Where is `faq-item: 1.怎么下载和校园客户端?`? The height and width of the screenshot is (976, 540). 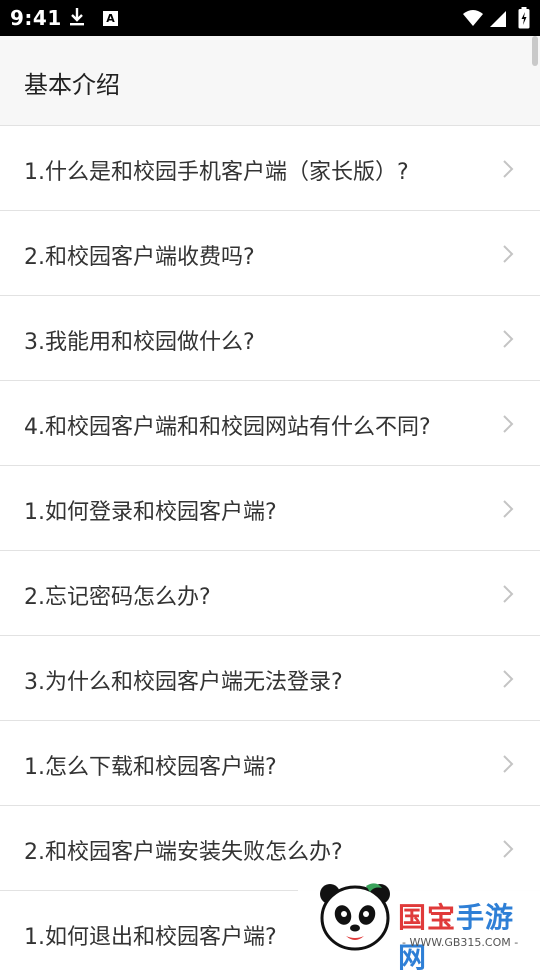
faq-item: 1.怎么下载和校园客户端? is located at coordinates (270, 763).